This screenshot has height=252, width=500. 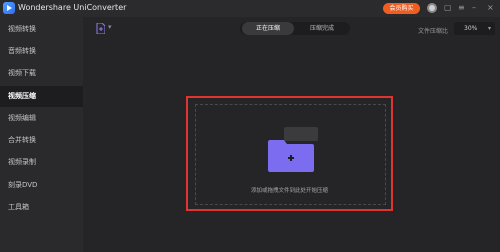 I want to click on compression-ratio-select: 30% ▾, so click(x=474, y=28).